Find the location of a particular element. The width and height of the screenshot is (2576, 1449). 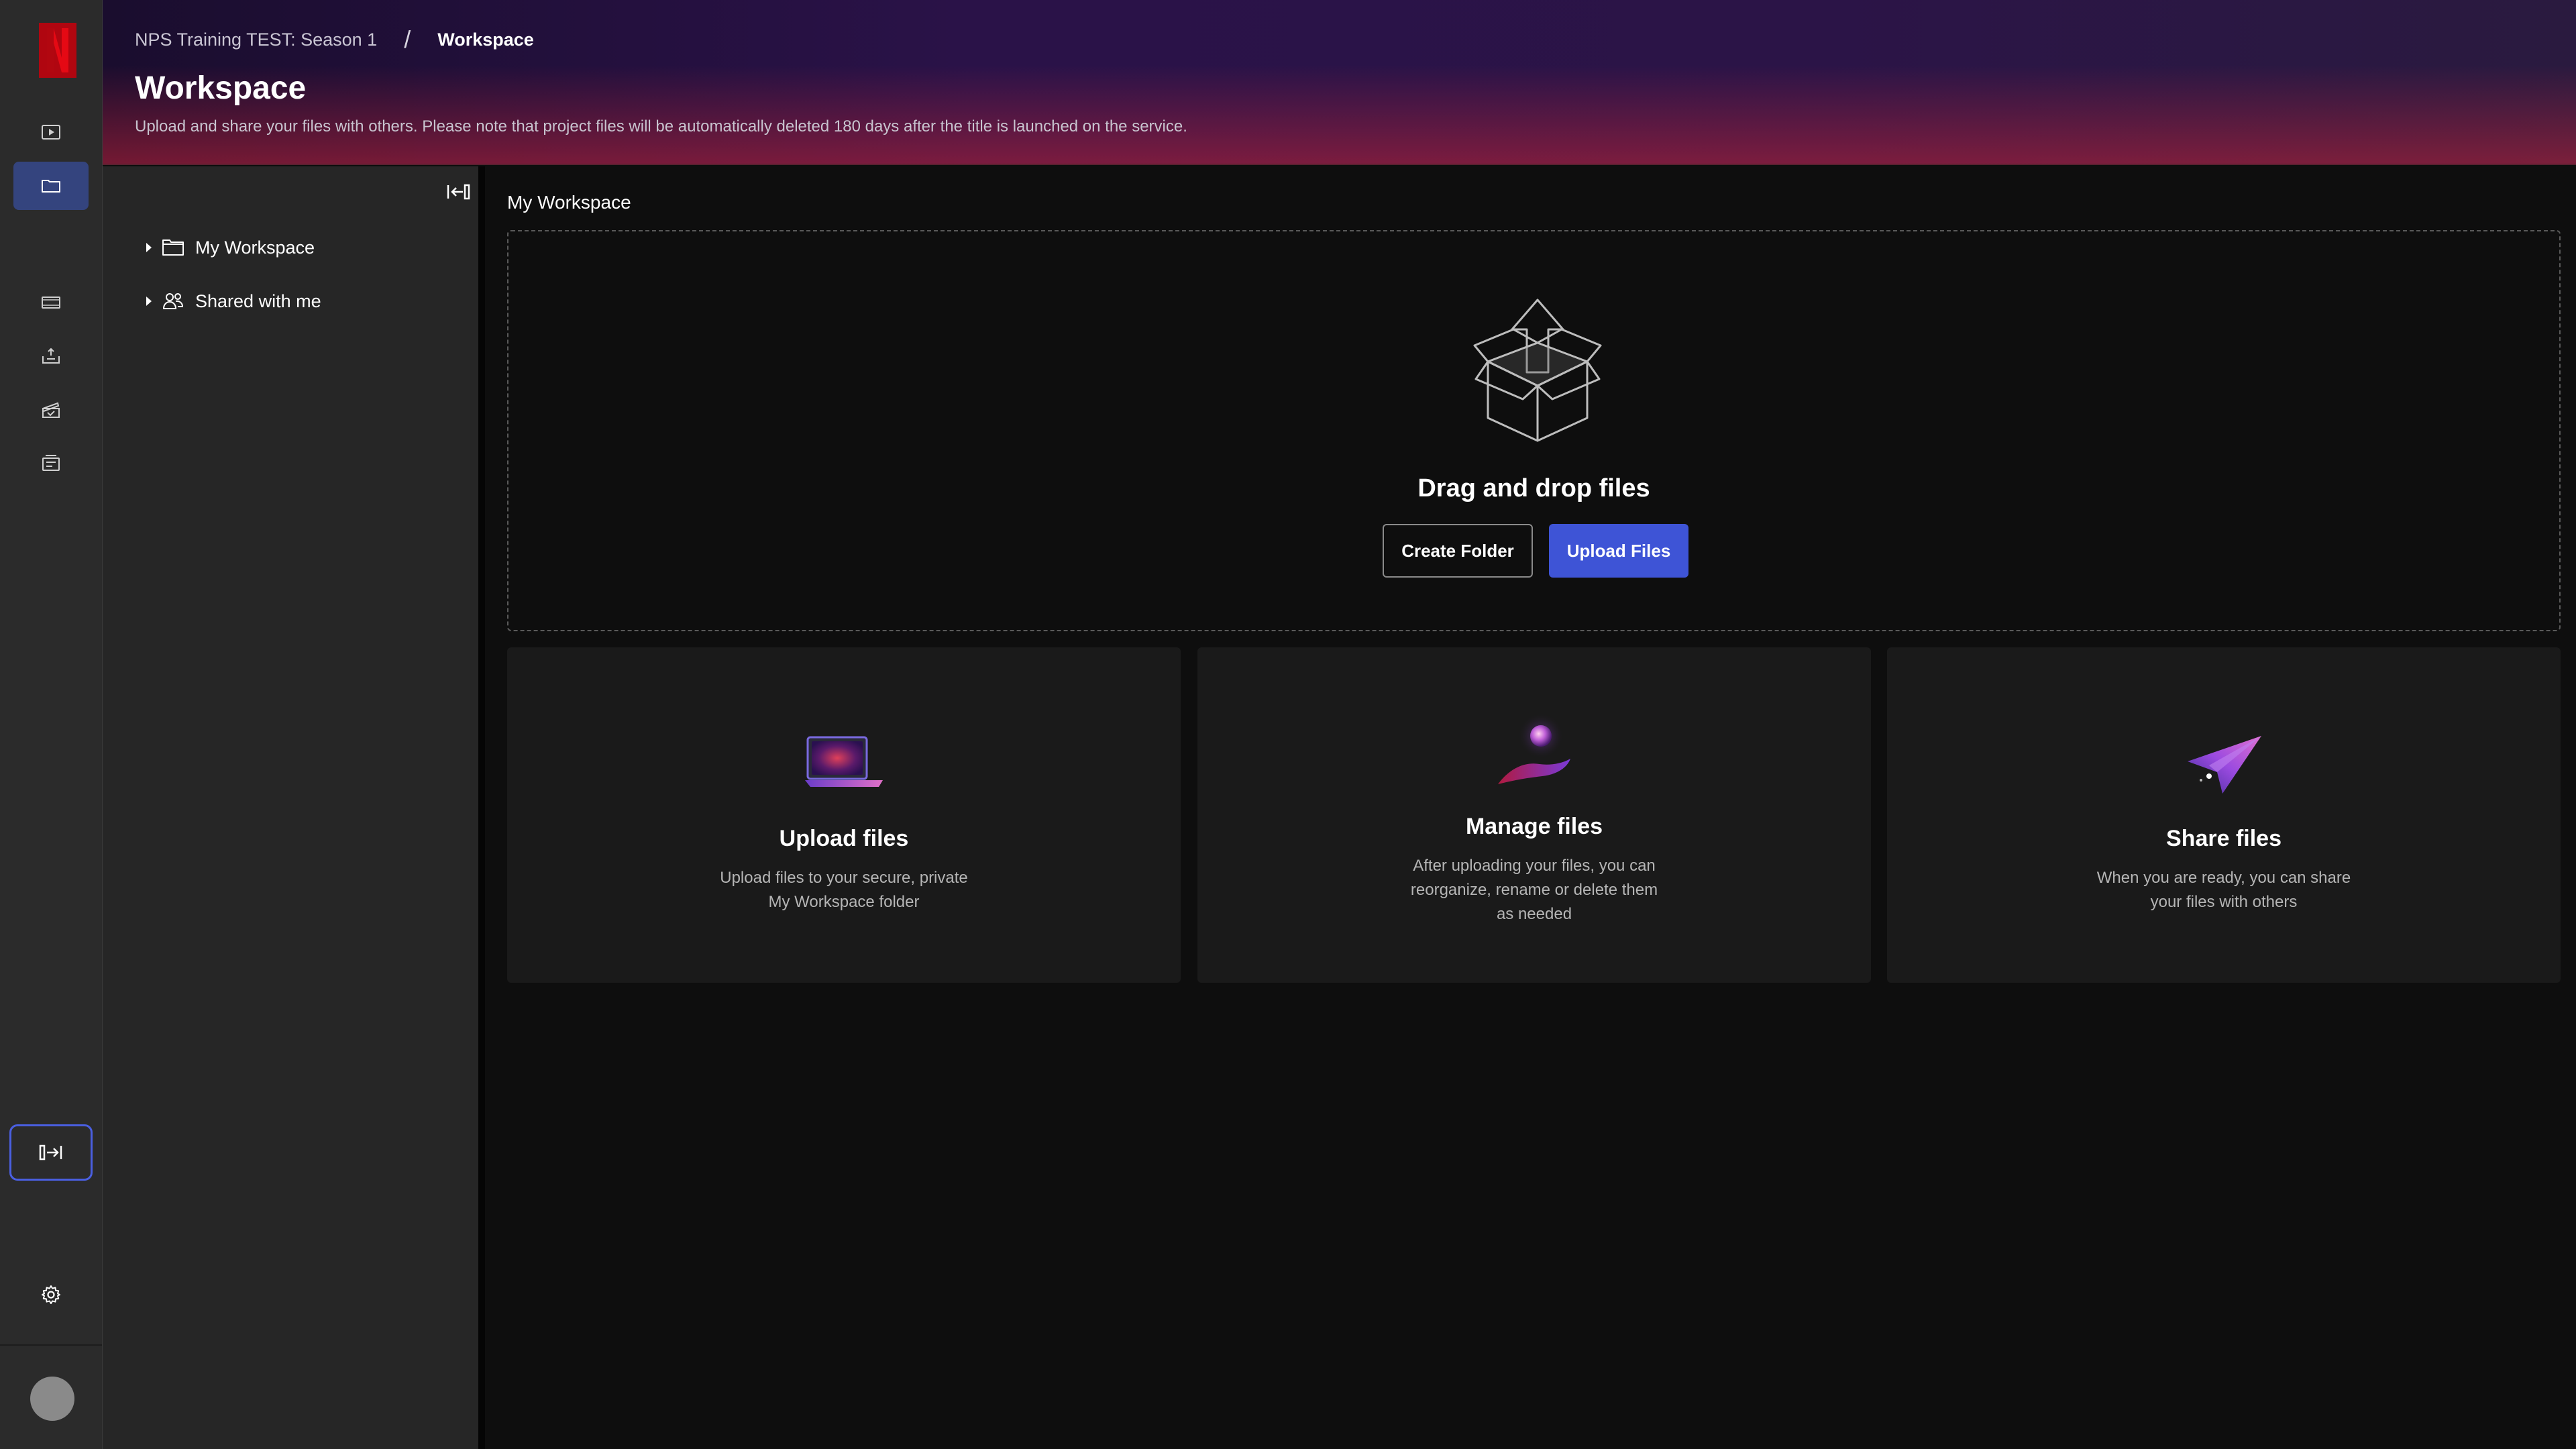

card-description-line: When you are ready, you can share is located at coordinates (2223, 878).